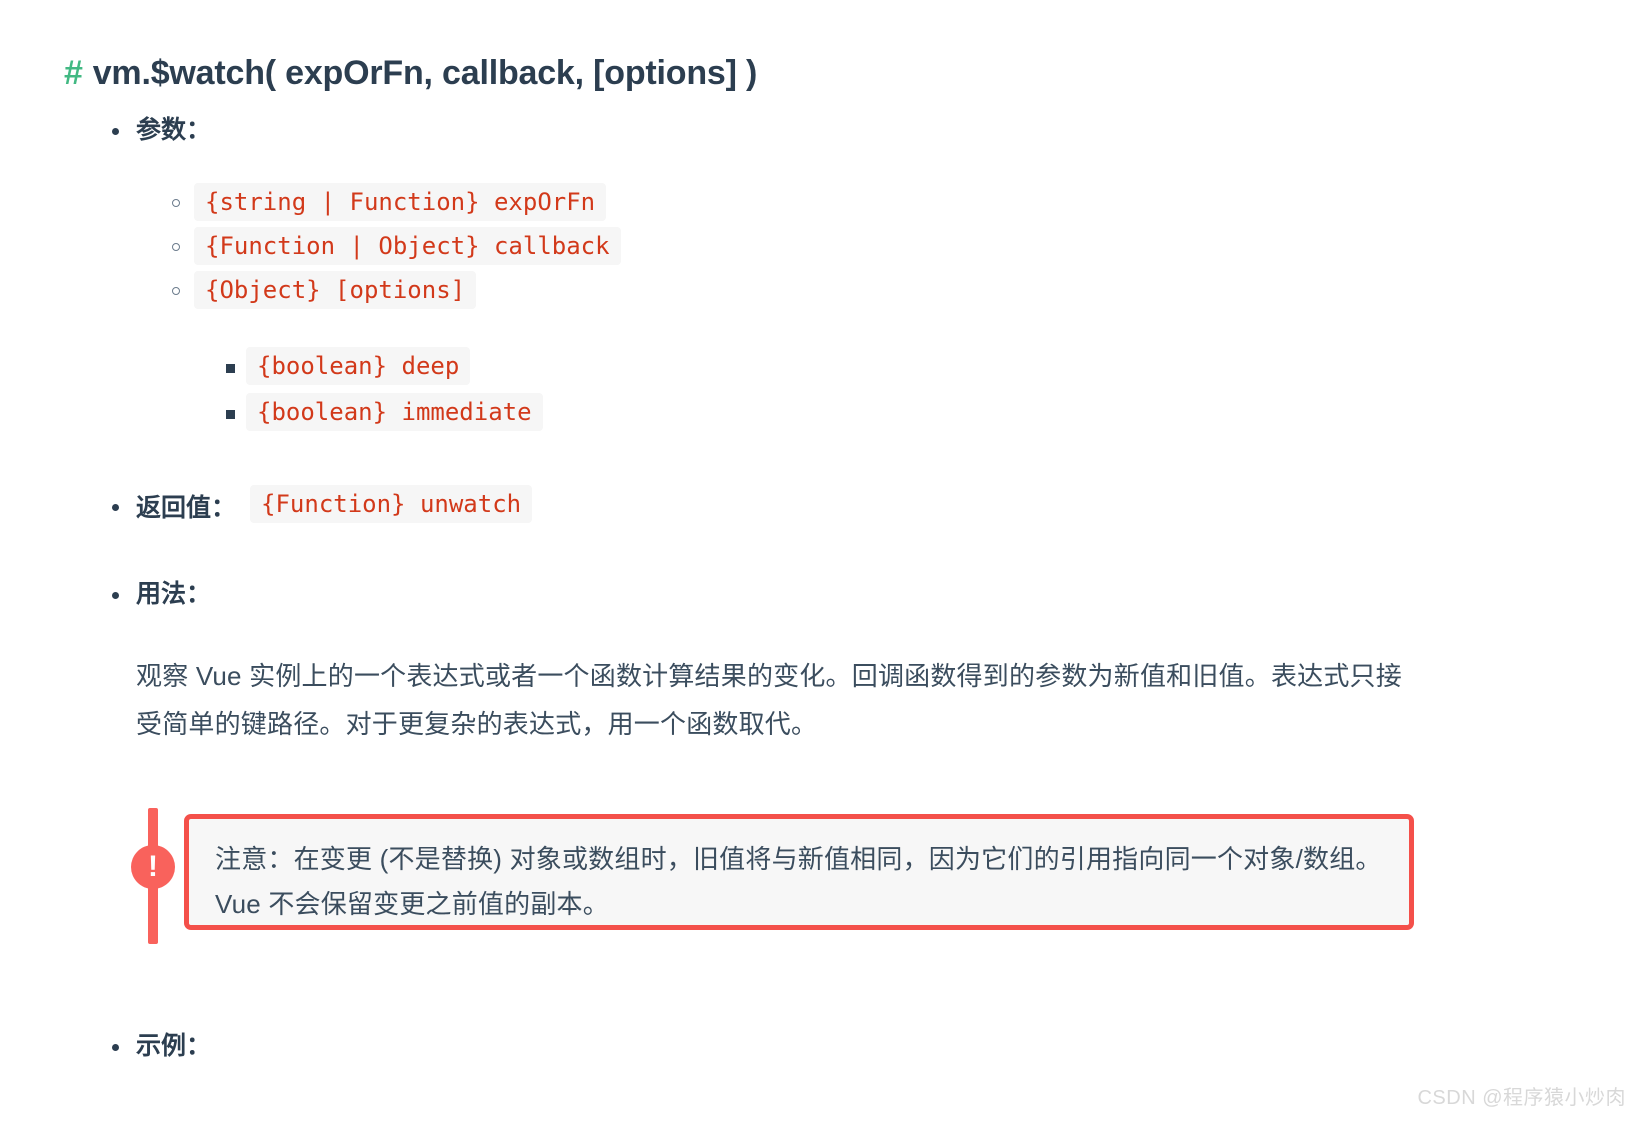 Image resolution: width=1648 pixels, height=1124 pixels. Describe the element at coordinates (850, 202) in the screenshot. I see `list-item: {string | Function} expOrFn` at that location.